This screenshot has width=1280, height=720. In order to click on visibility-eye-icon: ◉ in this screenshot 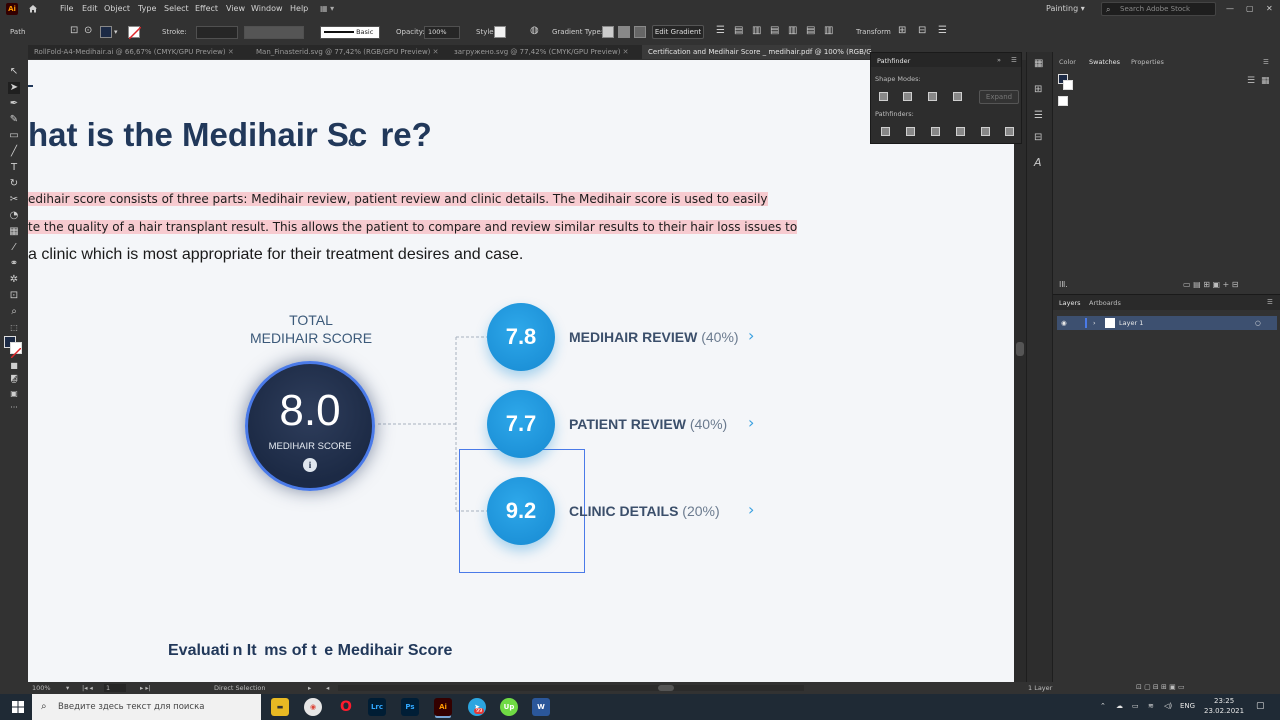, I will do `click(1064, 323)`.